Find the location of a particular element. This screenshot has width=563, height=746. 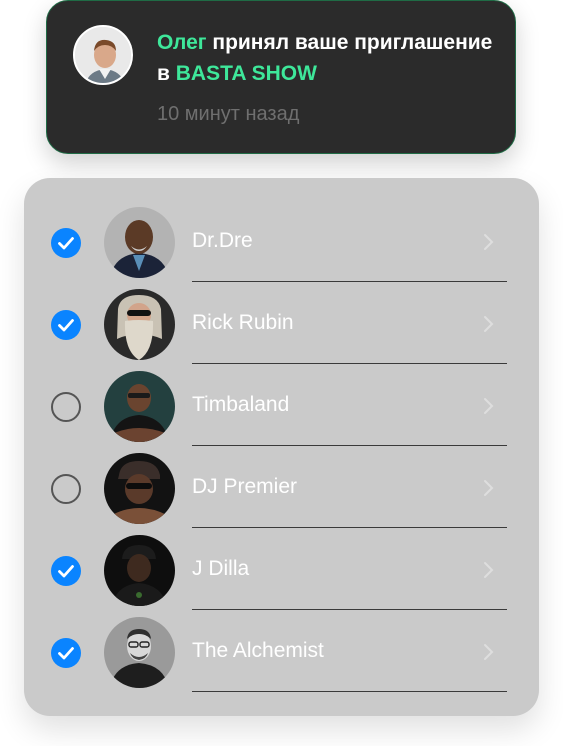

contact-row-the-alchemist: The Alchemist is located at coordinates (281, 652).